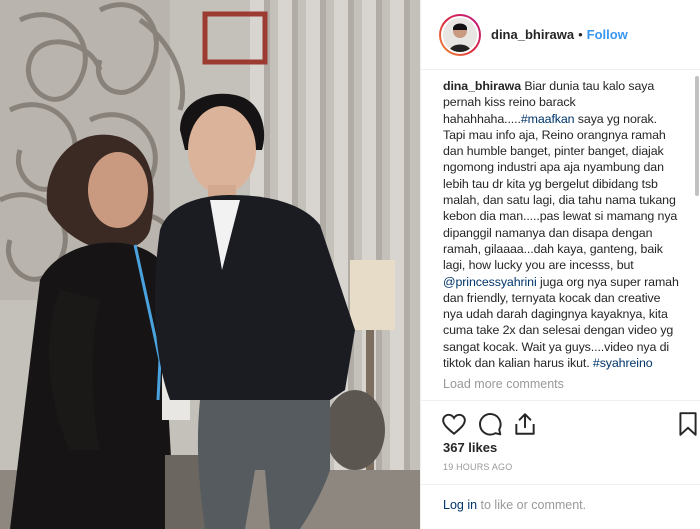 Image resolution: width=700 pixels, height=529 pixels. I want to click on bookmark-icon, so click(687, 424).